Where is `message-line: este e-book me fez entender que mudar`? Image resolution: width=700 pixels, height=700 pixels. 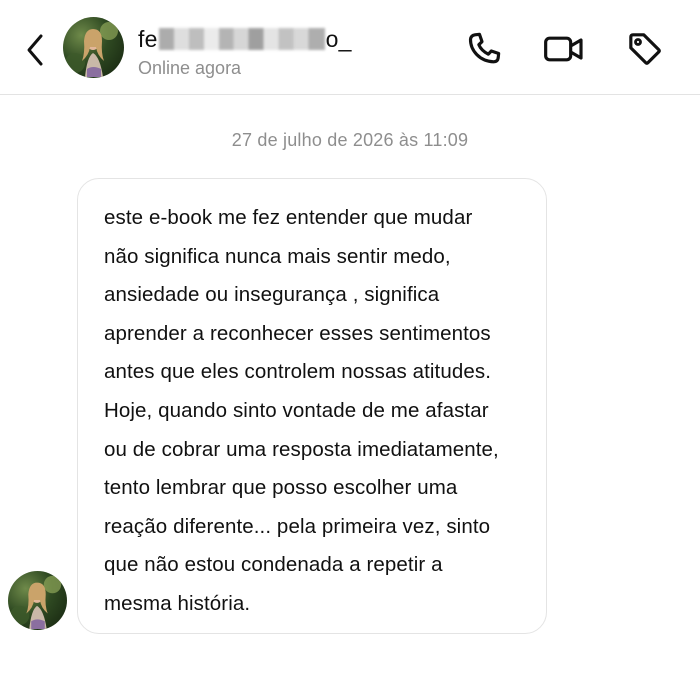
message-line: este e-book me fez entender que mudar is located at coordinates (288, 217).